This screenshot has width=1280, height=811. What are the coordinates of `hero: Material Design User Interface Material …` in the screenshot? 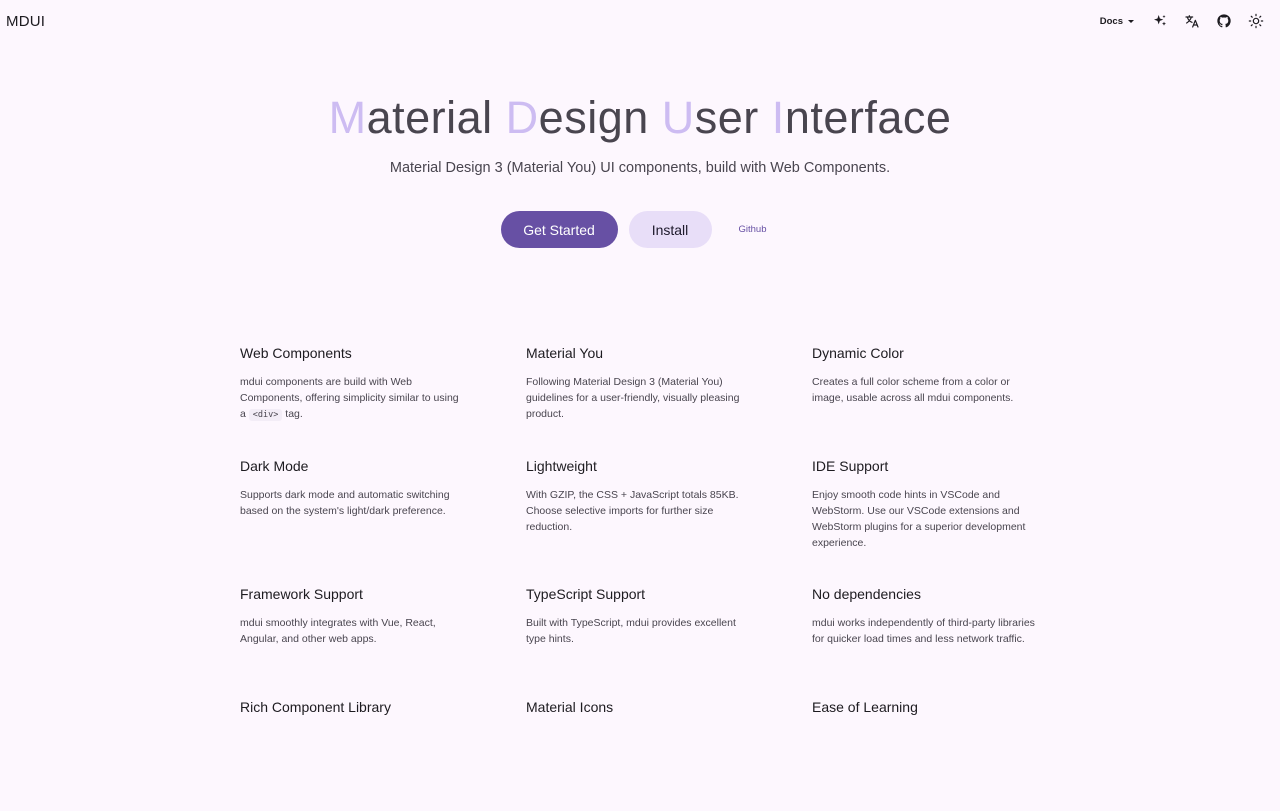 It's located at (640, 134).